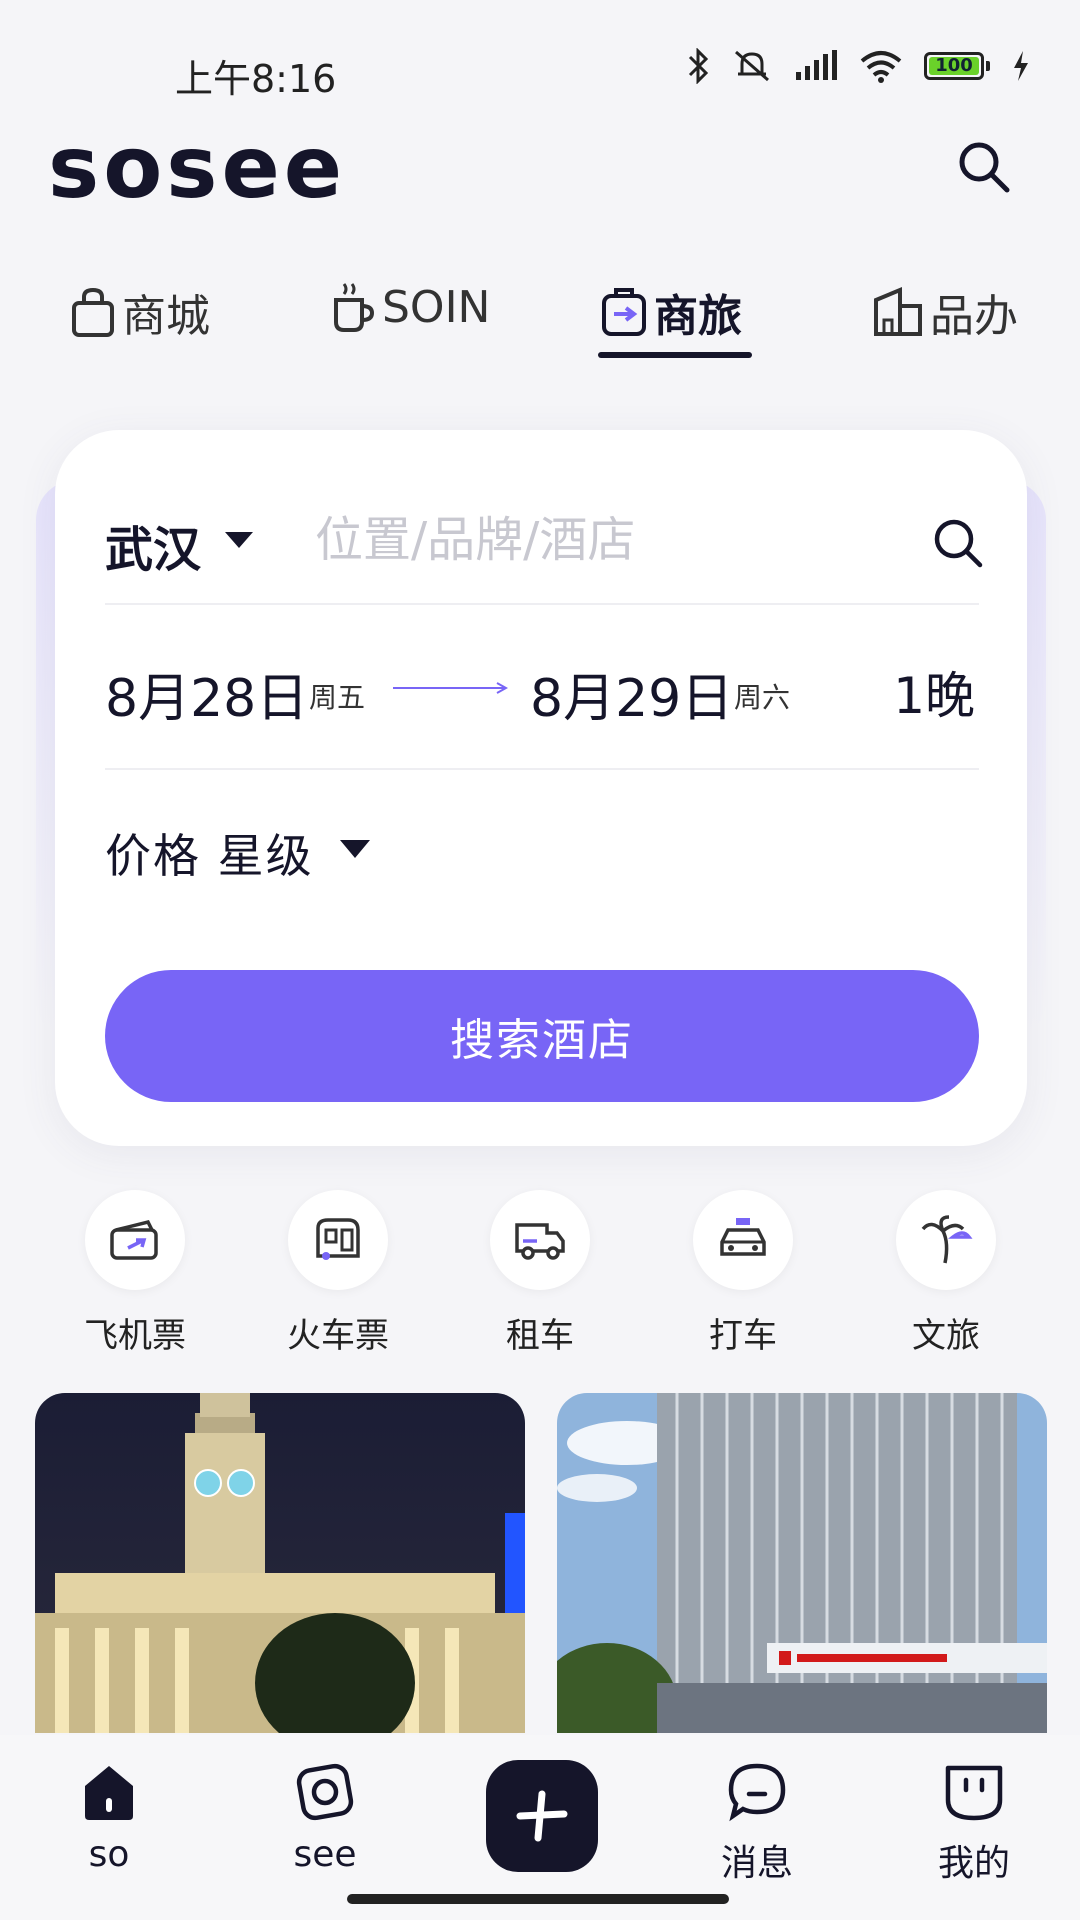  What do you see at coordinates (338, 1239) in the screenshot?
I see `train-icon` at bounding box center [338, 1239].